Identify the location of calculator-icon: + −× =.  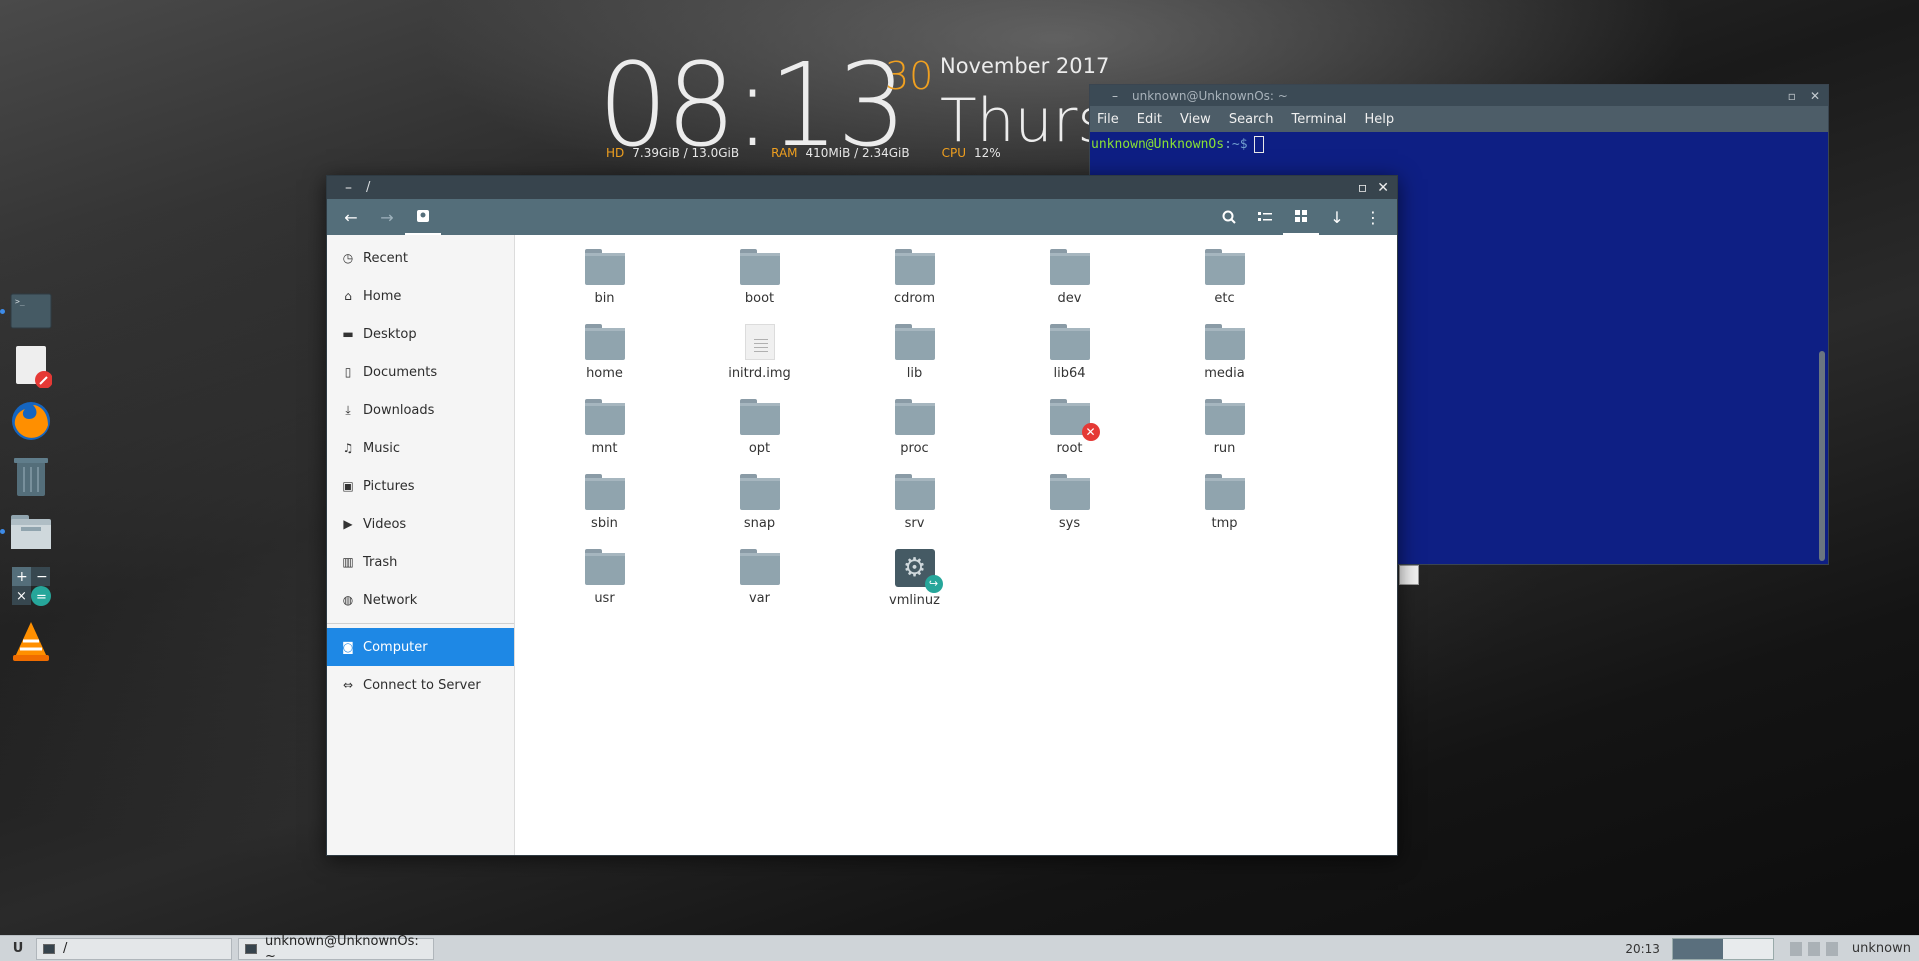
(31, 586).